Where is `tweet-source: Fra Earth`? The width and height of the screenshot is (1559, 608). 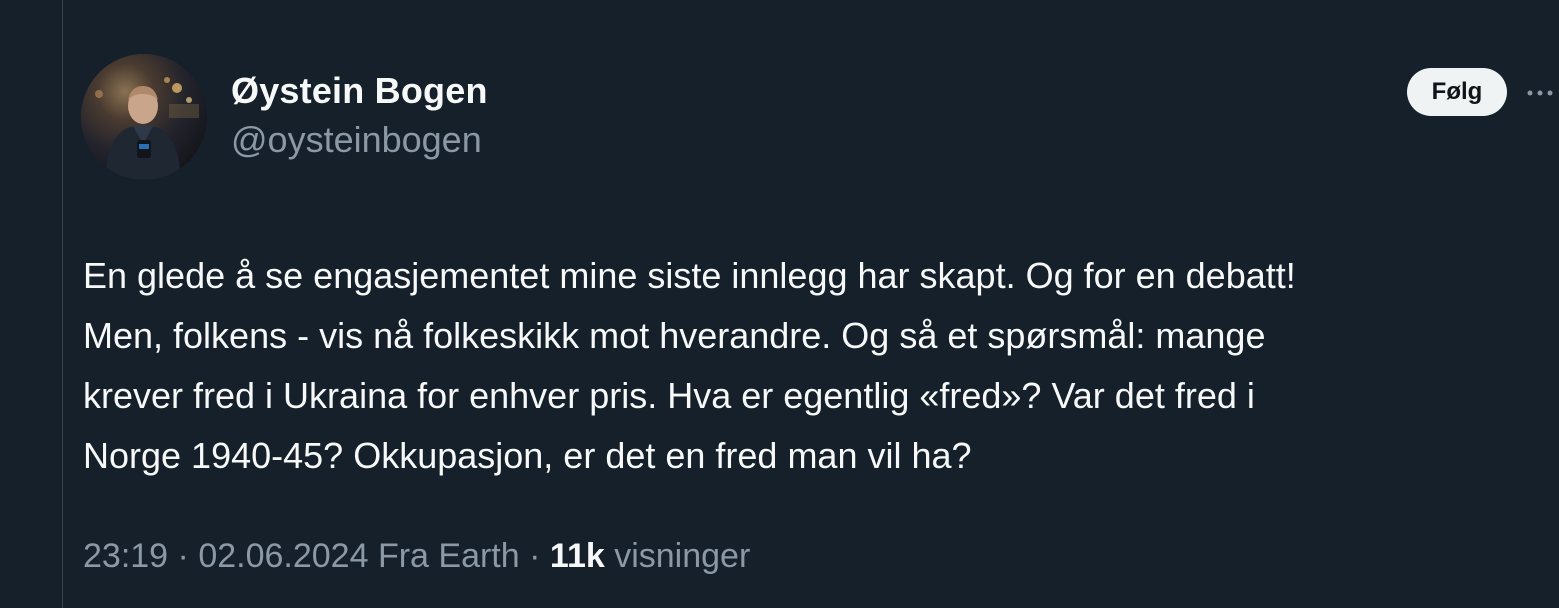 tweet-source: Fra Earth is located at coordinates (448, 556).